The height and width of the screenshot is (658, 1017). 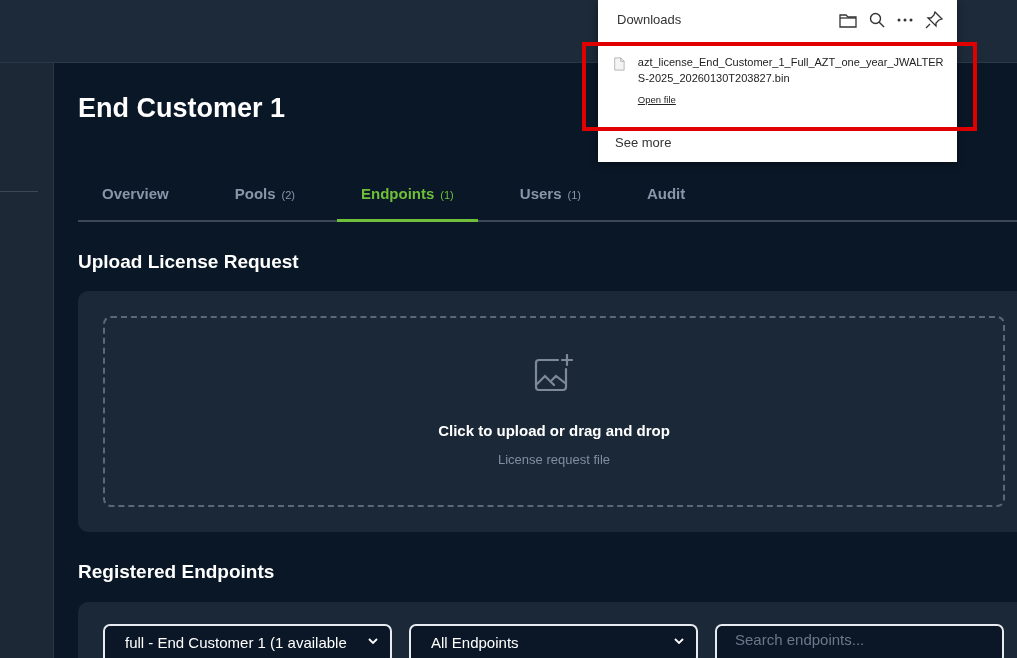 I want to click on section-heading: Registered Endpoints, so click(x=177, y=572).